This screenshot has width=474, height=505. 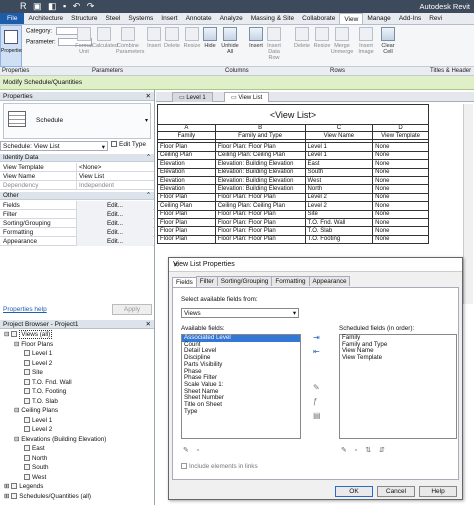 What do you see at coordinates (366, 41) in the screenshot?
I see `ribbon-button-insert-image: Insert Image` at bounding box center [366, 41].